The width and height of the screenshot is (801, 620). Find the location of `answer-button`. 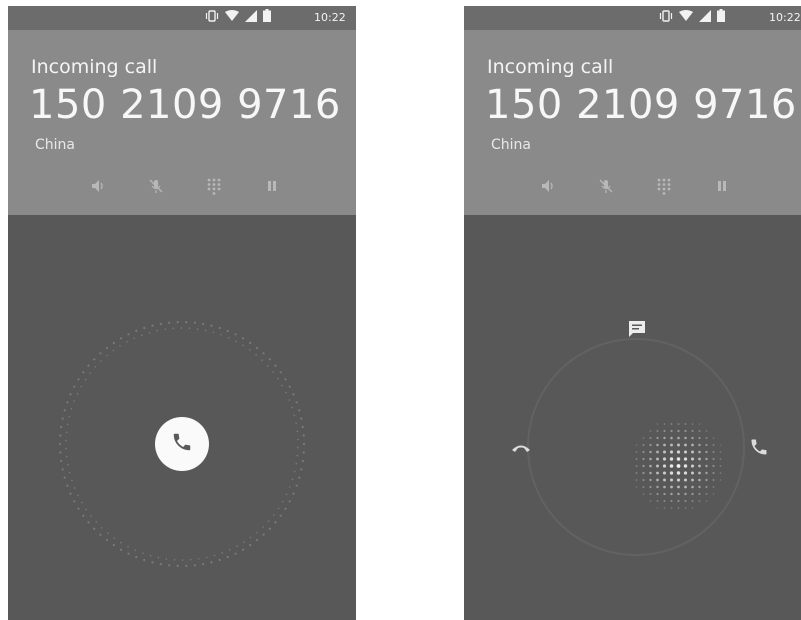

answer-button is located at coordinates (182, 444).